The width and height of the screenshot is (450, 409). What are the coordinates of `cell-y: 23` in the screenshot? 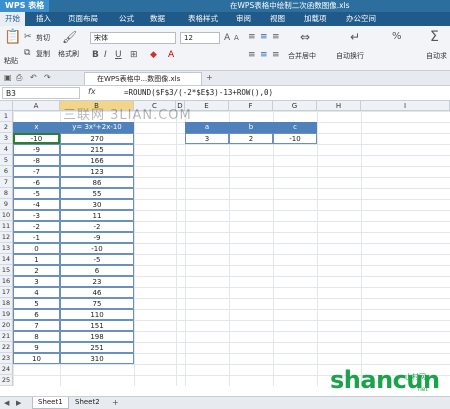 It's located at (97, 281).